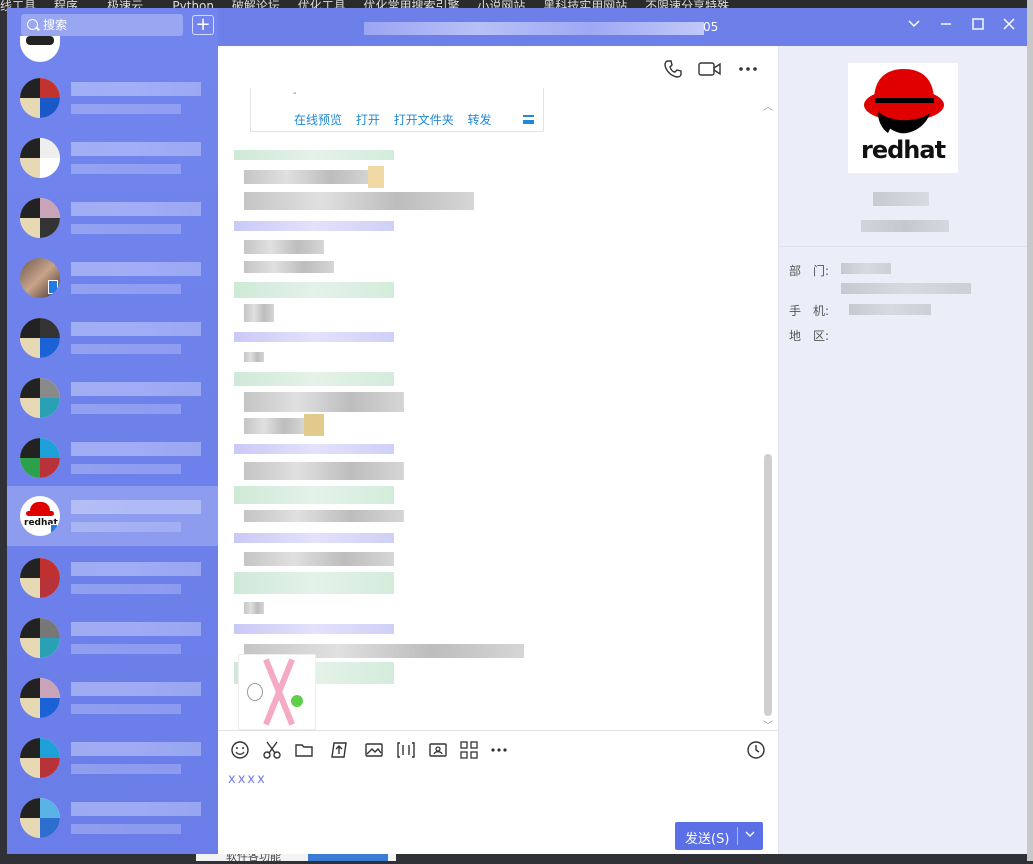 The image size is (1033, 864). I want to click on department-value, so click(866, 268).